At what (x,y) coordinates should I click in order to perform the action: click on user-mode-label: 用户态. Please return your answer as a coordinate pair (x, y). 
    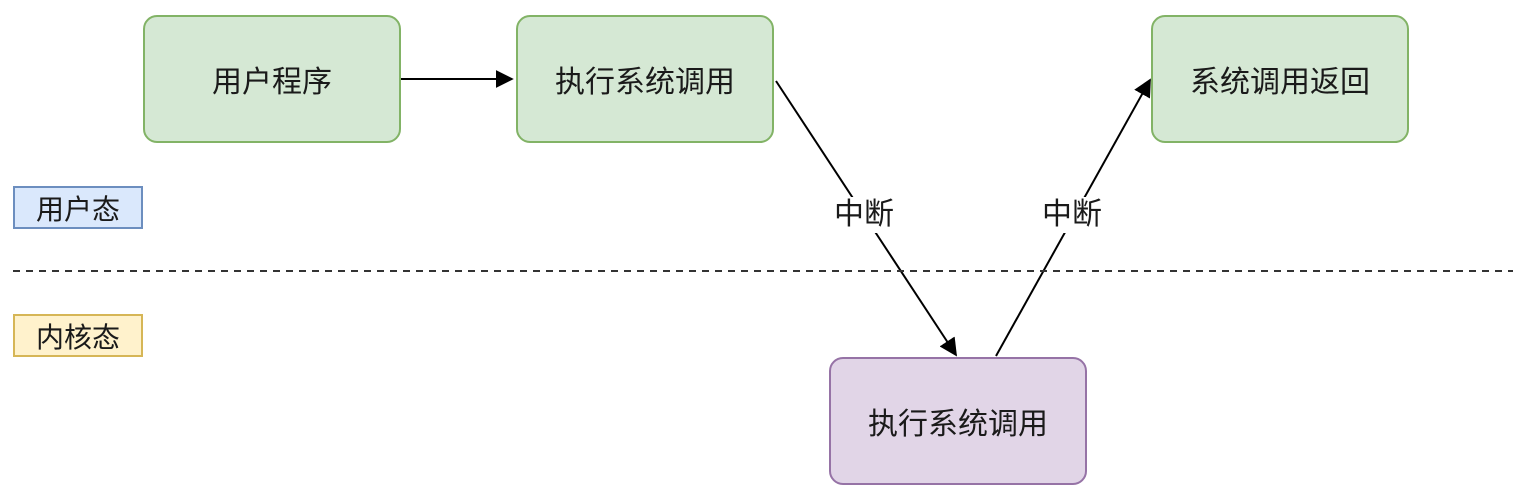
    Looking at the image, I should click on (77, 209).